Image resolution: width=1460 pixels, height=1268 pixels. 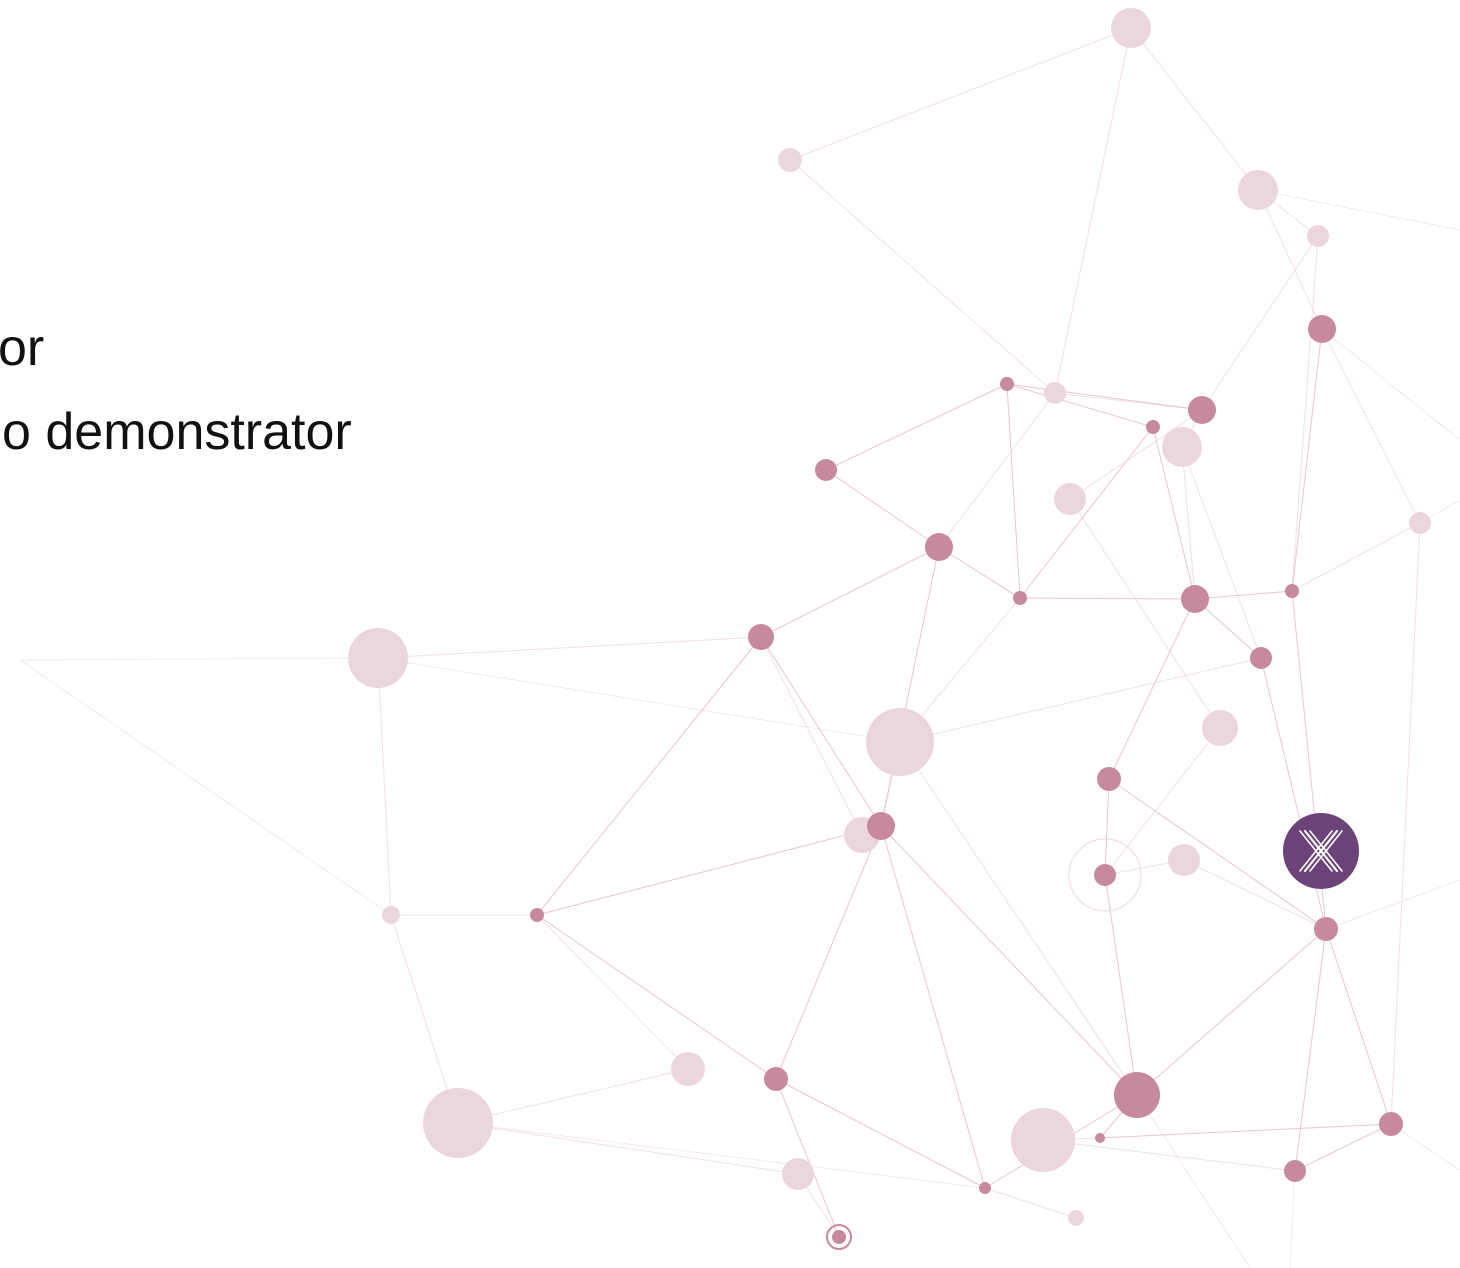 I want to click on title-line-2: o demonstrator, so click(x=177, y=432).